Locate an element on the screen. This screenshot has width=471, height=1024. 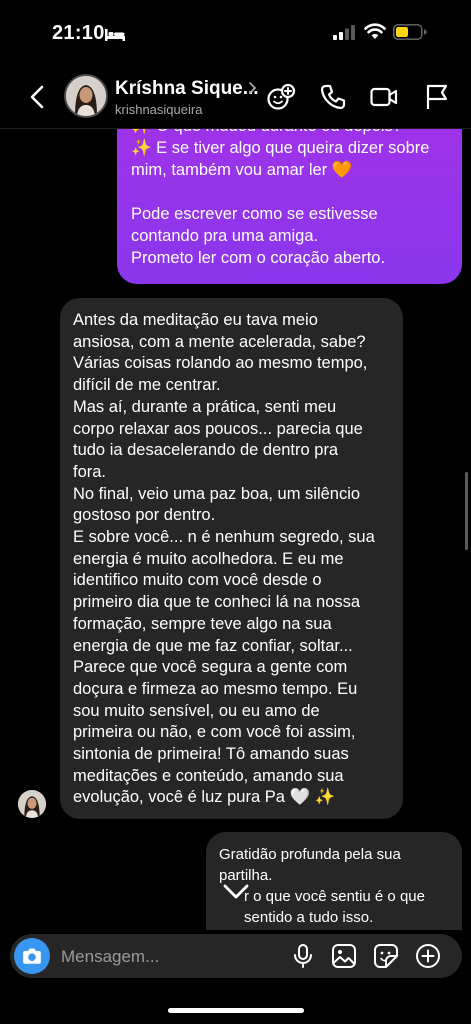
back-icon is located at coordinates (38, 97).